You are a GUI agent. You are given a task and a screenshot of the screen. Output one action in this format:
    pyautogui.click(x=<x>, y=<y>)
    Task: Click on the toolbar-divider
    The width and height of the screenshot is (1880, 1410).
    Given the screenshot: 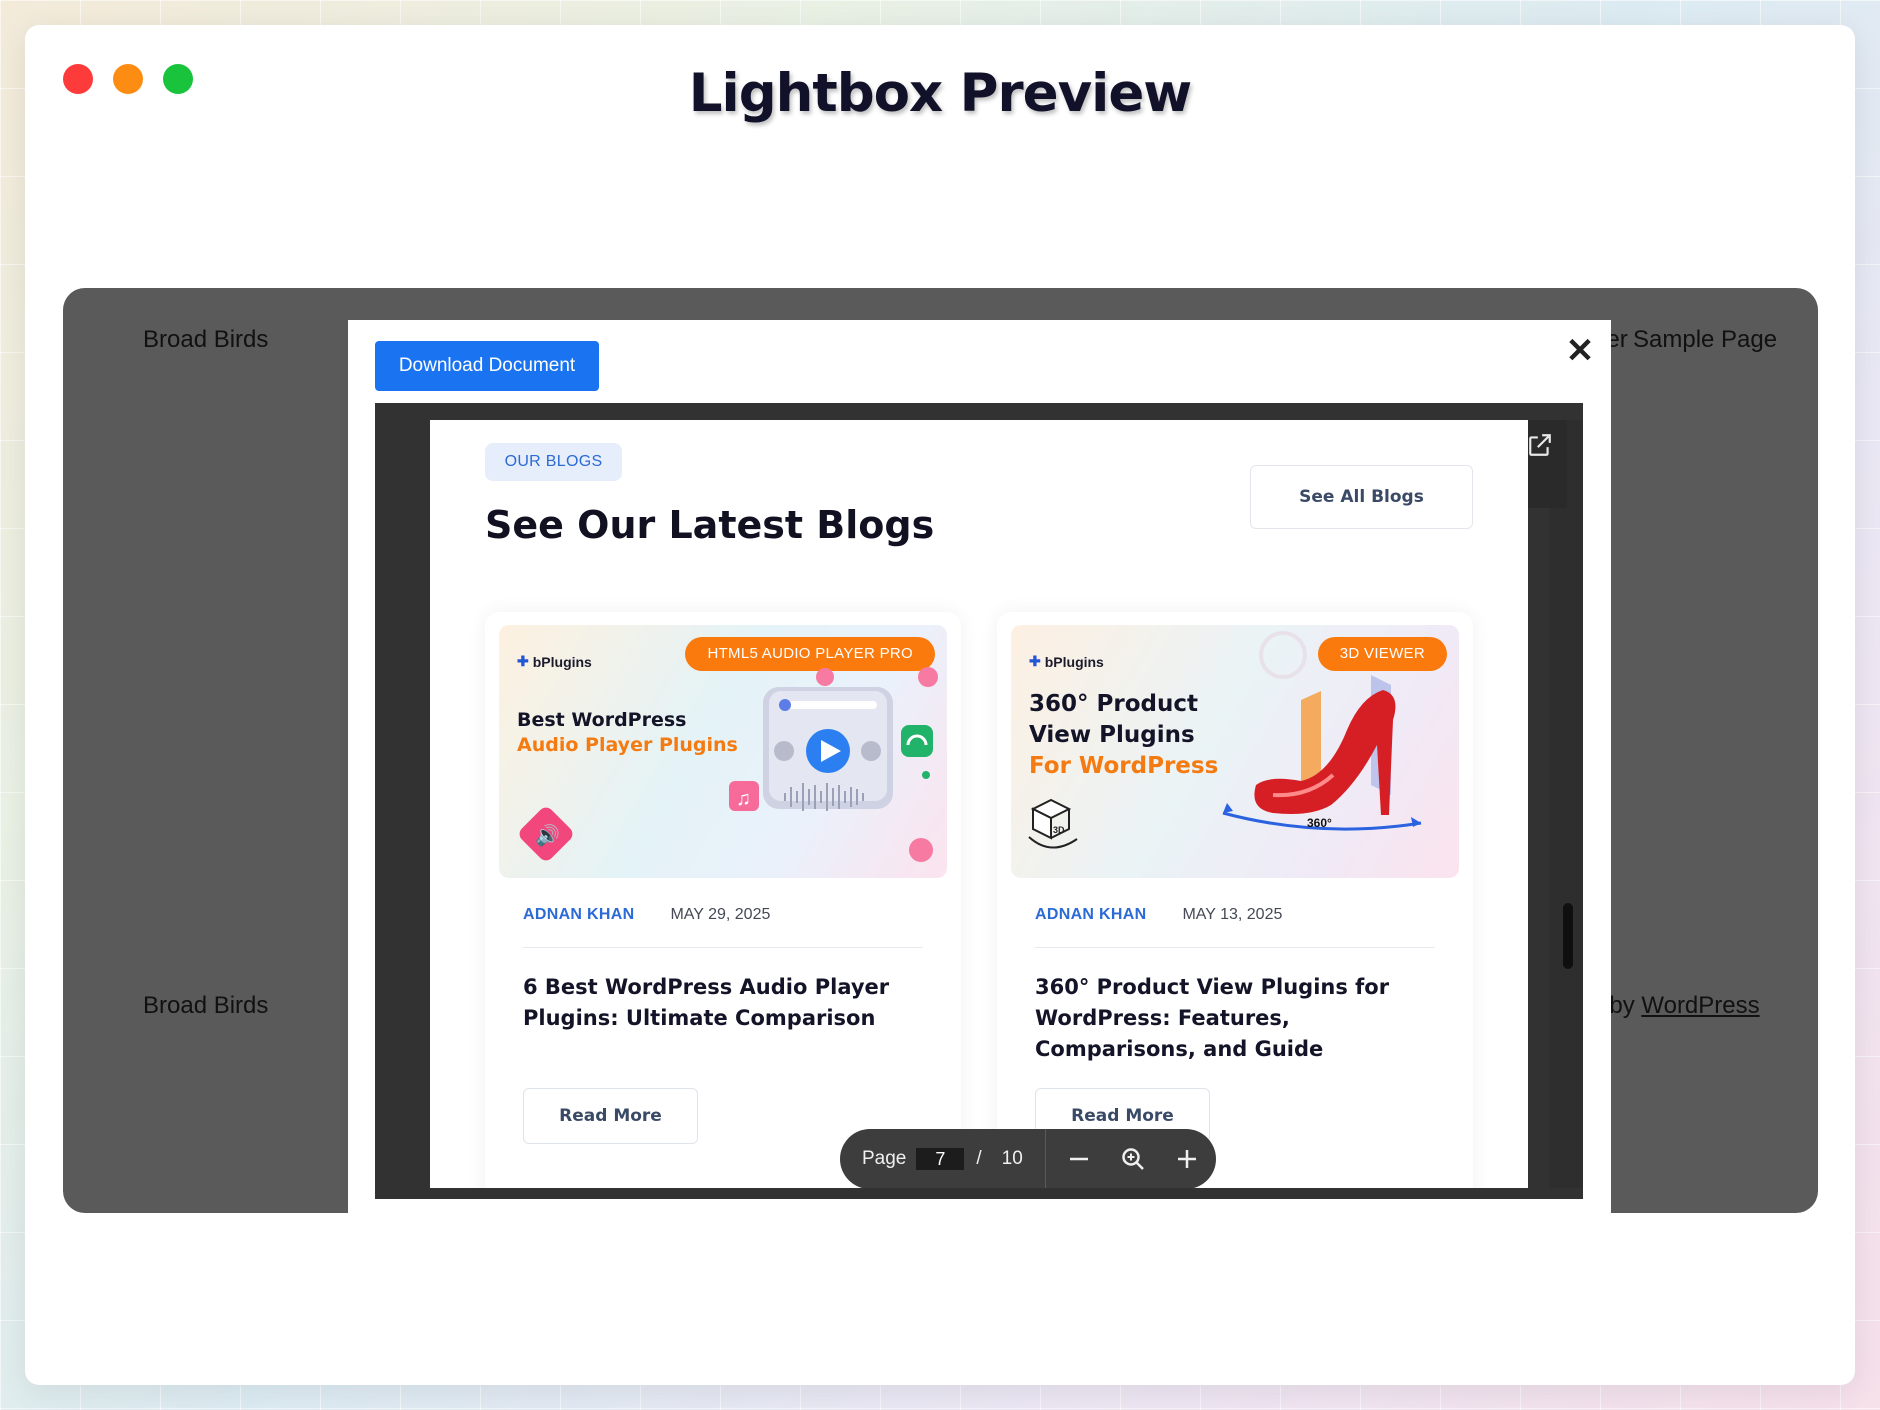 What is the action you would take?
    pyautogui.click(x=1045, y=1158)
    